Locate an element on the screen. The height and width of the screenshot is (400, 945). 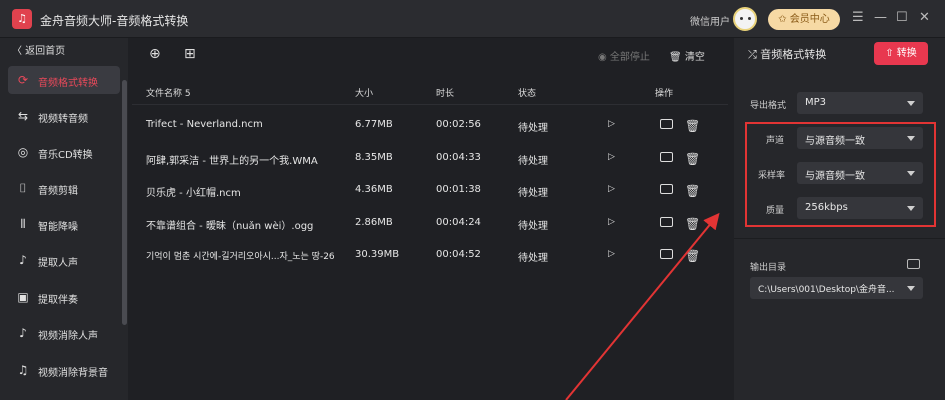
annotation-arrow is located at coordinates (642, 306).